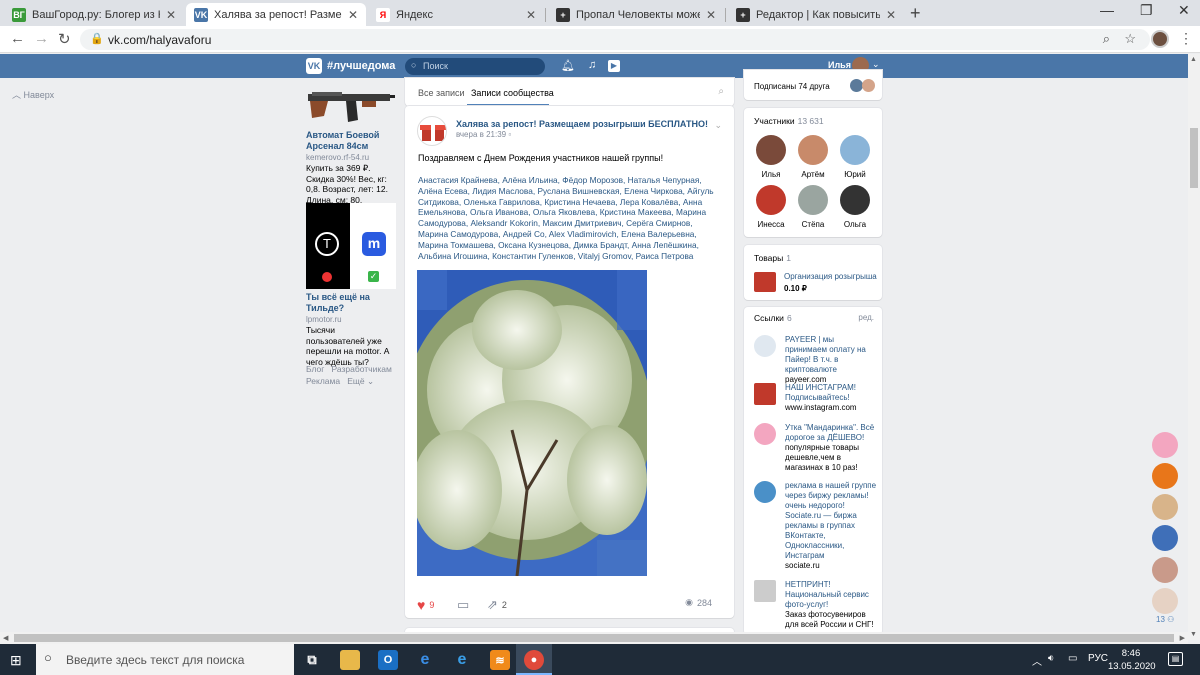  What do you see at coordinates (1175, 659) in the screenshot?
I see `notification-center-icon: ▤` at bounding box center [1175, 659].